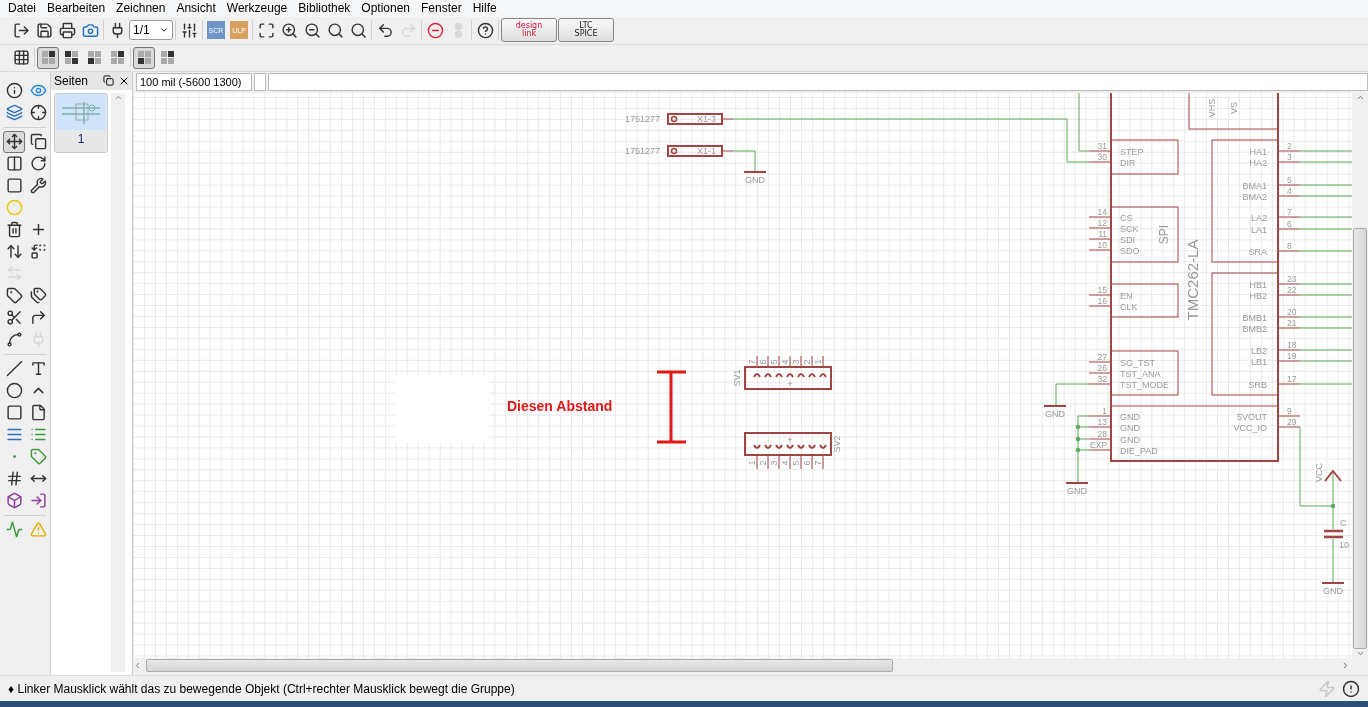 The image size is (1368, 707). I want to click on pin-number: 21, so click(1292, 322).